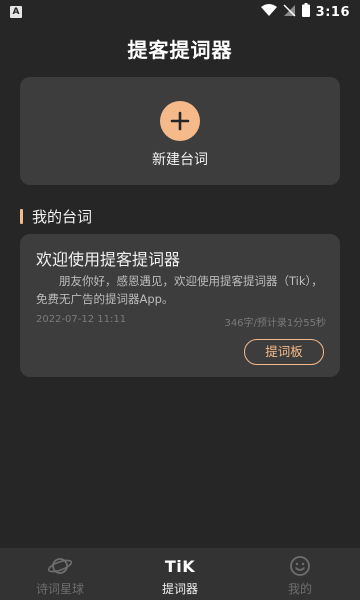 The height and width of the screenshot is (600, 360). What do you see at coordinates (180, 160) in the screenshot?
I see `new-script-label: 新建台词` at bounding box center [180, 160].